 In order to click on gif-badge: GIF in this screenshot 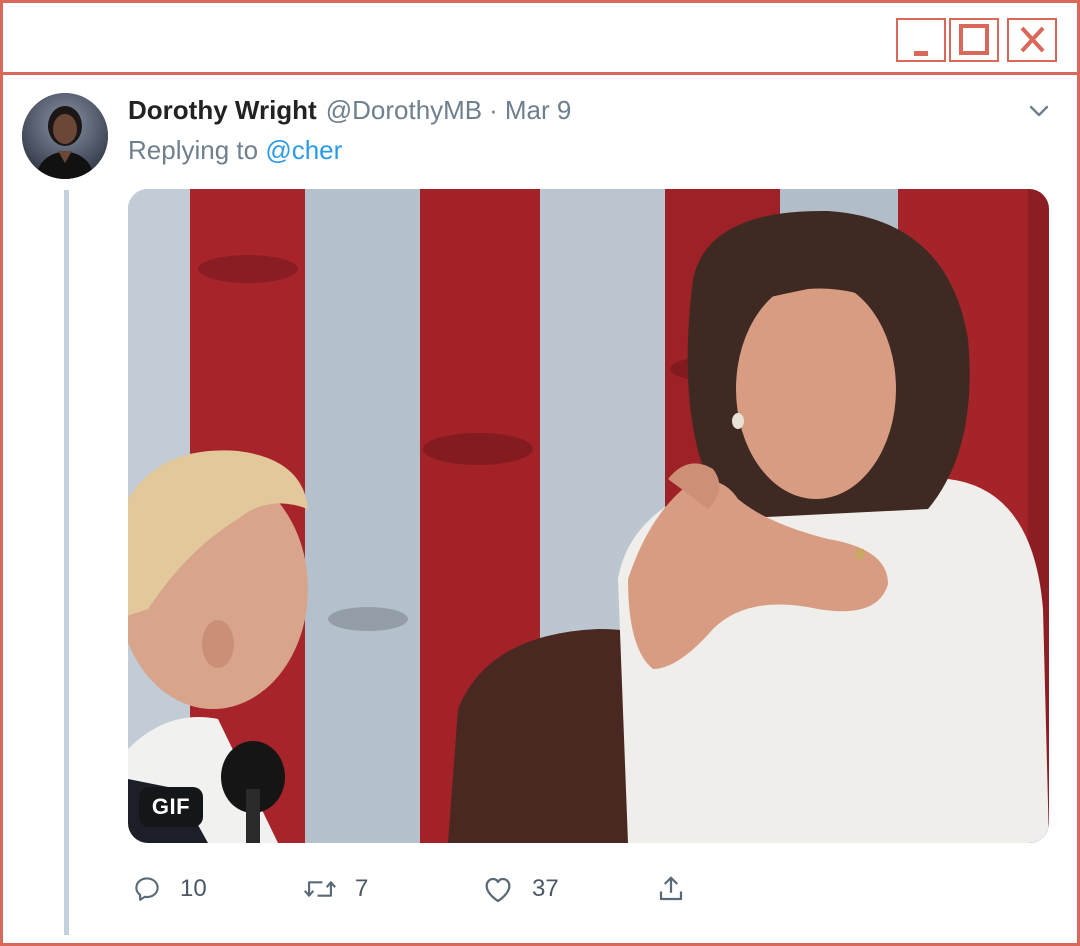, I will do `click(171, 807)`.